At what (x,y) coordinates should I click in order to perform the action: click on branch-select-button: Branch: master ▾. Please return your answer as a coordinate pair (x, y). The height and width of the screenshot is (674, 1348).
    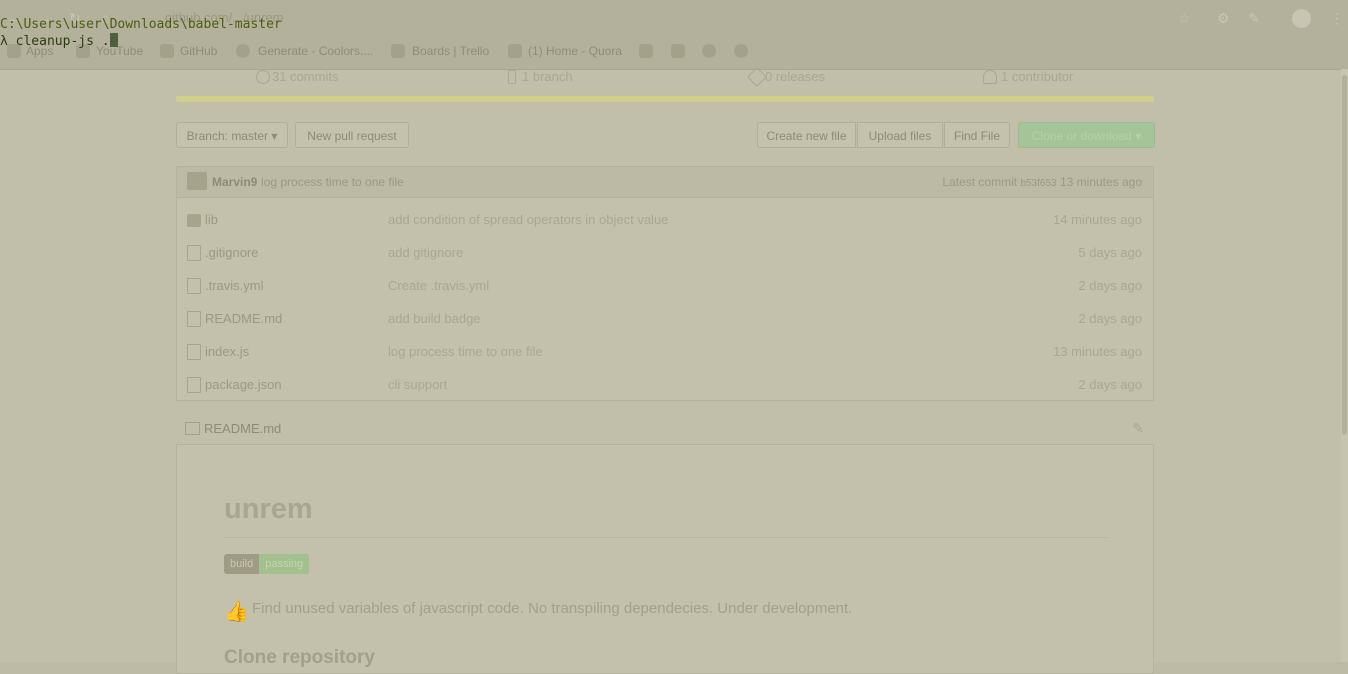
    Looking at the image, I should click on (232, 135).